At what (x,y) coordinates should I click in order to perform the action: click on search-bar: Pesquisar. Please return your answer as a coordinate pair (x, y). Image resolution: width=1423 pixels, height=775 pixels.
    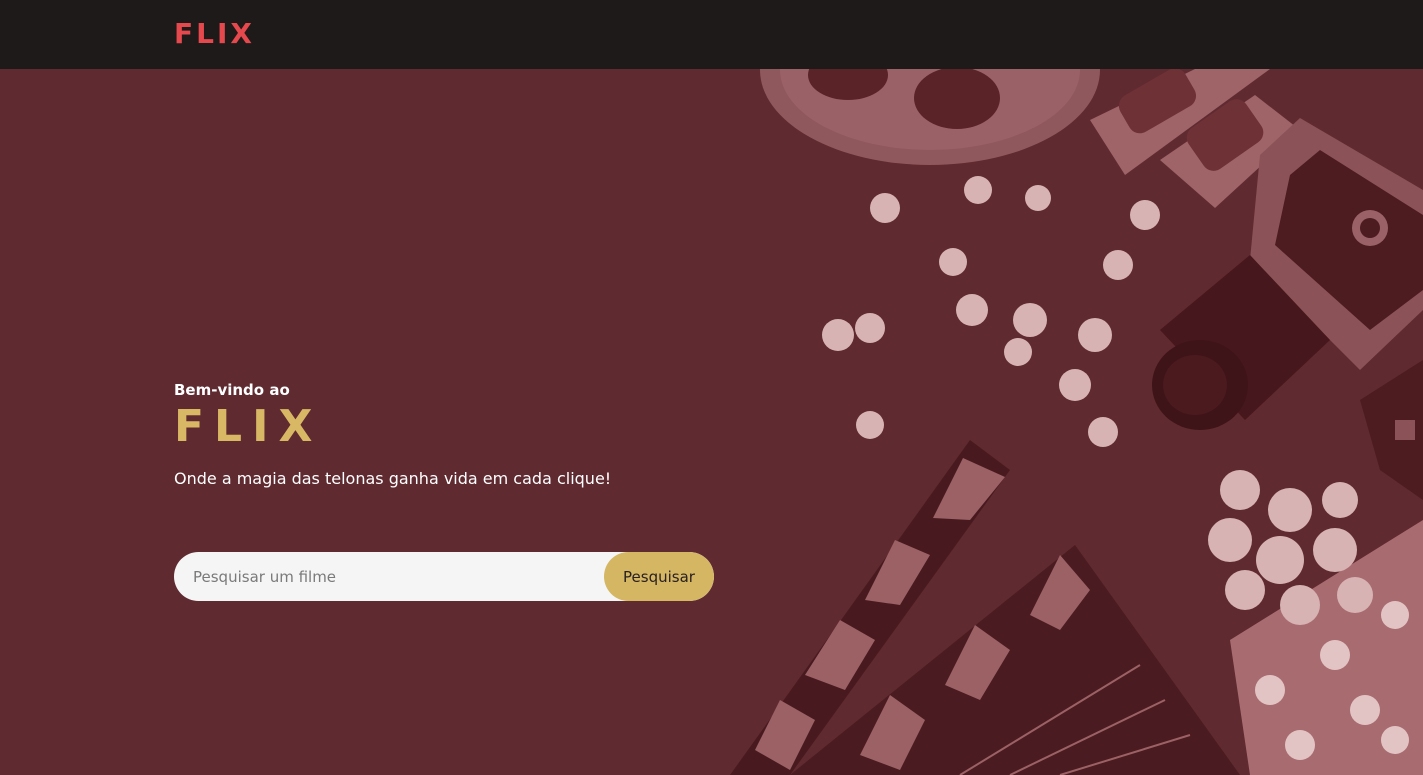
    Looking at the image, I should click on (444, 576).